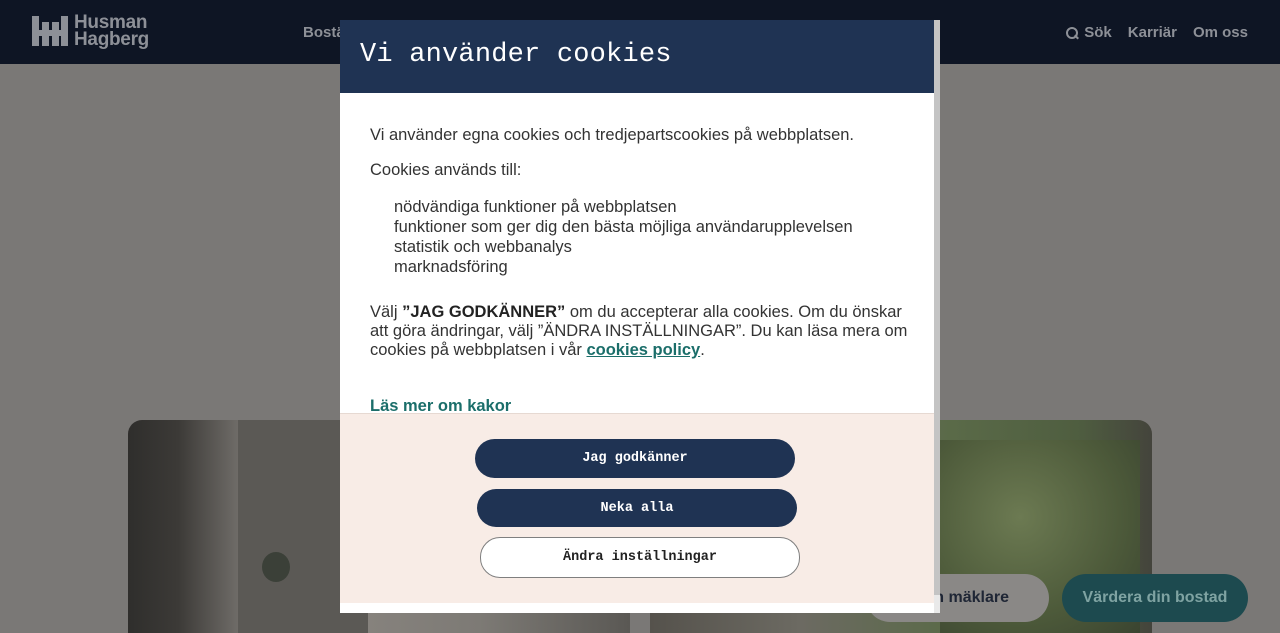 This screenshot has height=633, width=1280. Describe the element at coordinates (535, 207) in the screenshot. I see `list-item: nödvändiga funktioner på webbplatsen` at that location.